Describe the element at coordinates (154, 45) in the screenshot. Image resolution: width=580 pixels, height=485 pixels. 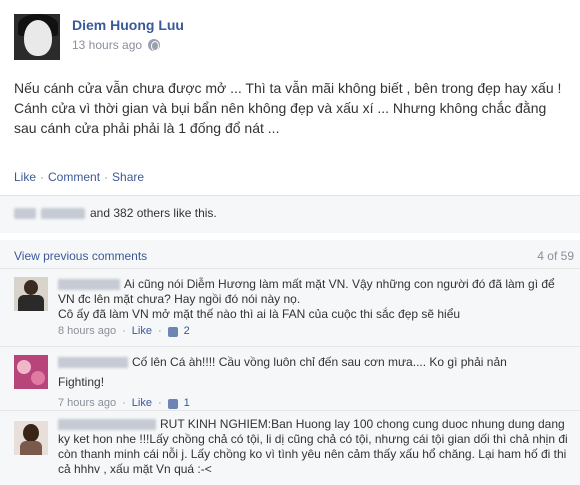
I see `globe-icon` at that location.